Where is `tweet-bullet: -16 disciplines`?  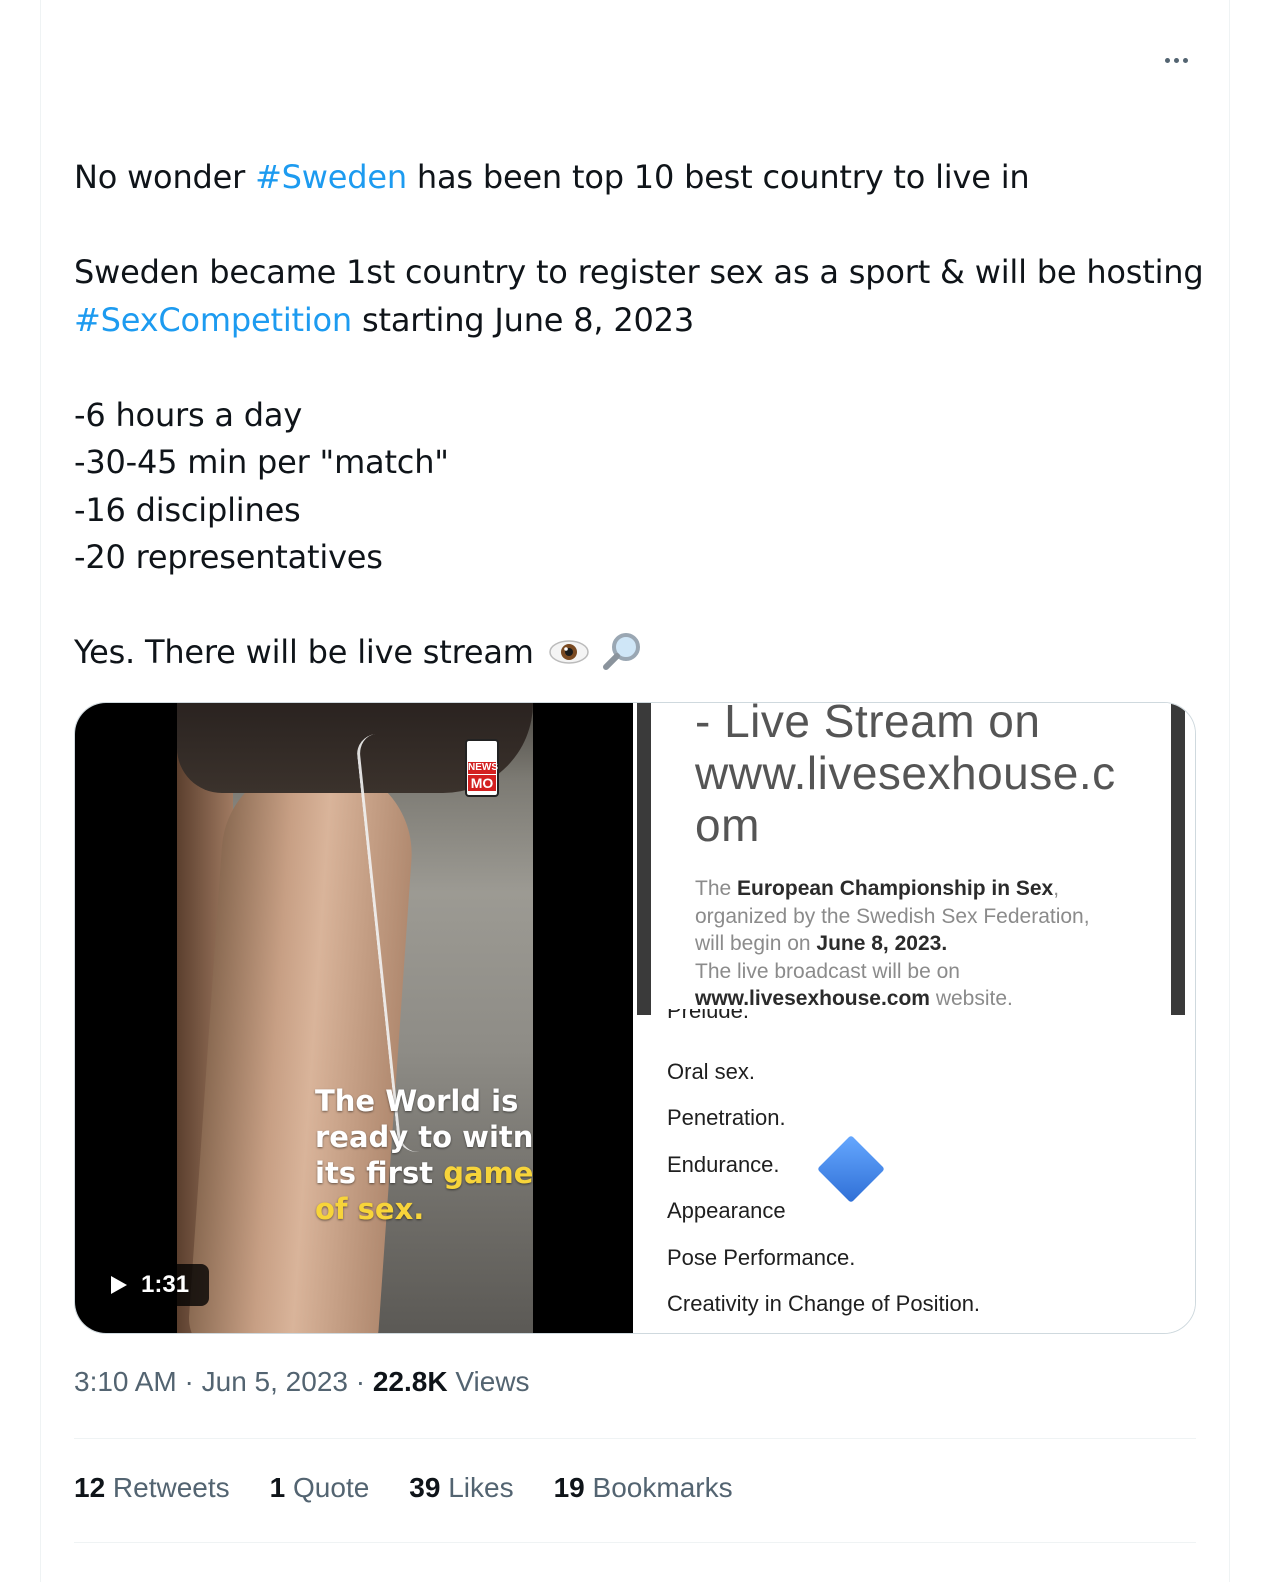 tweet-bullet: -16 disciplines is located at coordinates (187, 509).